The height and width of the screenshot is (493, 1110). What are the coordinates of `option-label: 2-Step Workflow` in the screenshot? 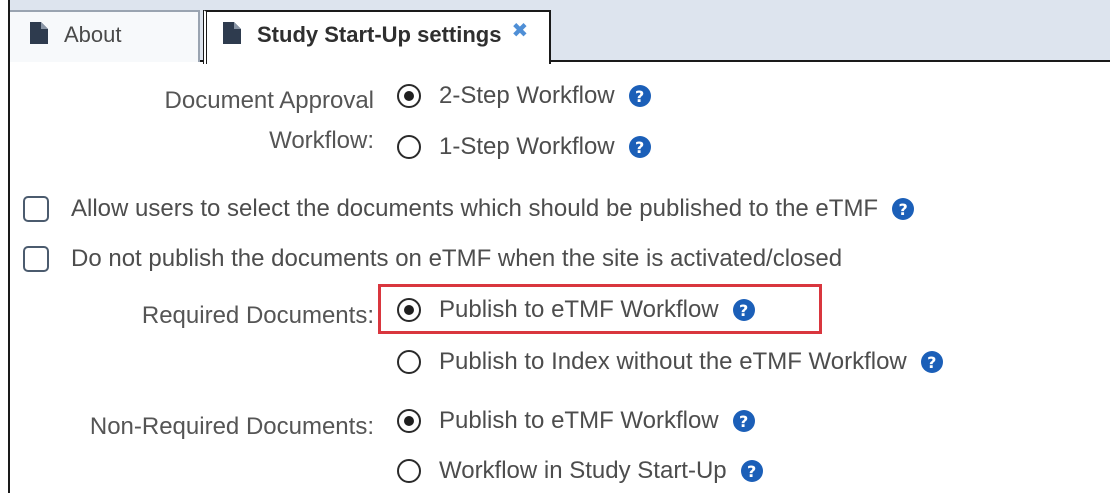 It's located at (527, 95).